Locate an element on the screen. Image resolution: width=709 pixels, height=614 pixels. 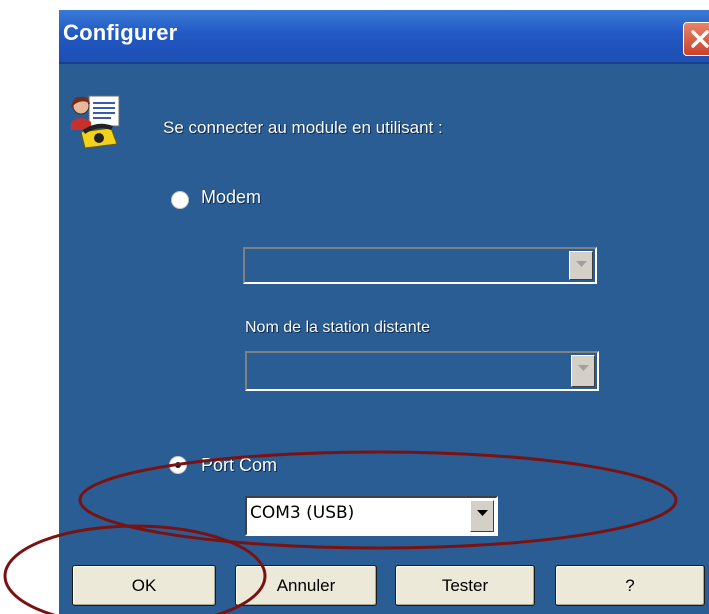
remote-station-label: Nom de la station distante is located at coordinates (337, 327).